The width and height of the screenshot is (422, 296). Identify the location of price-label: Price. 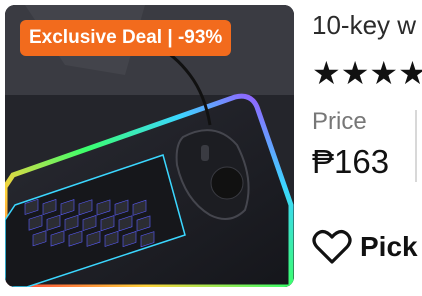
(339, 121).